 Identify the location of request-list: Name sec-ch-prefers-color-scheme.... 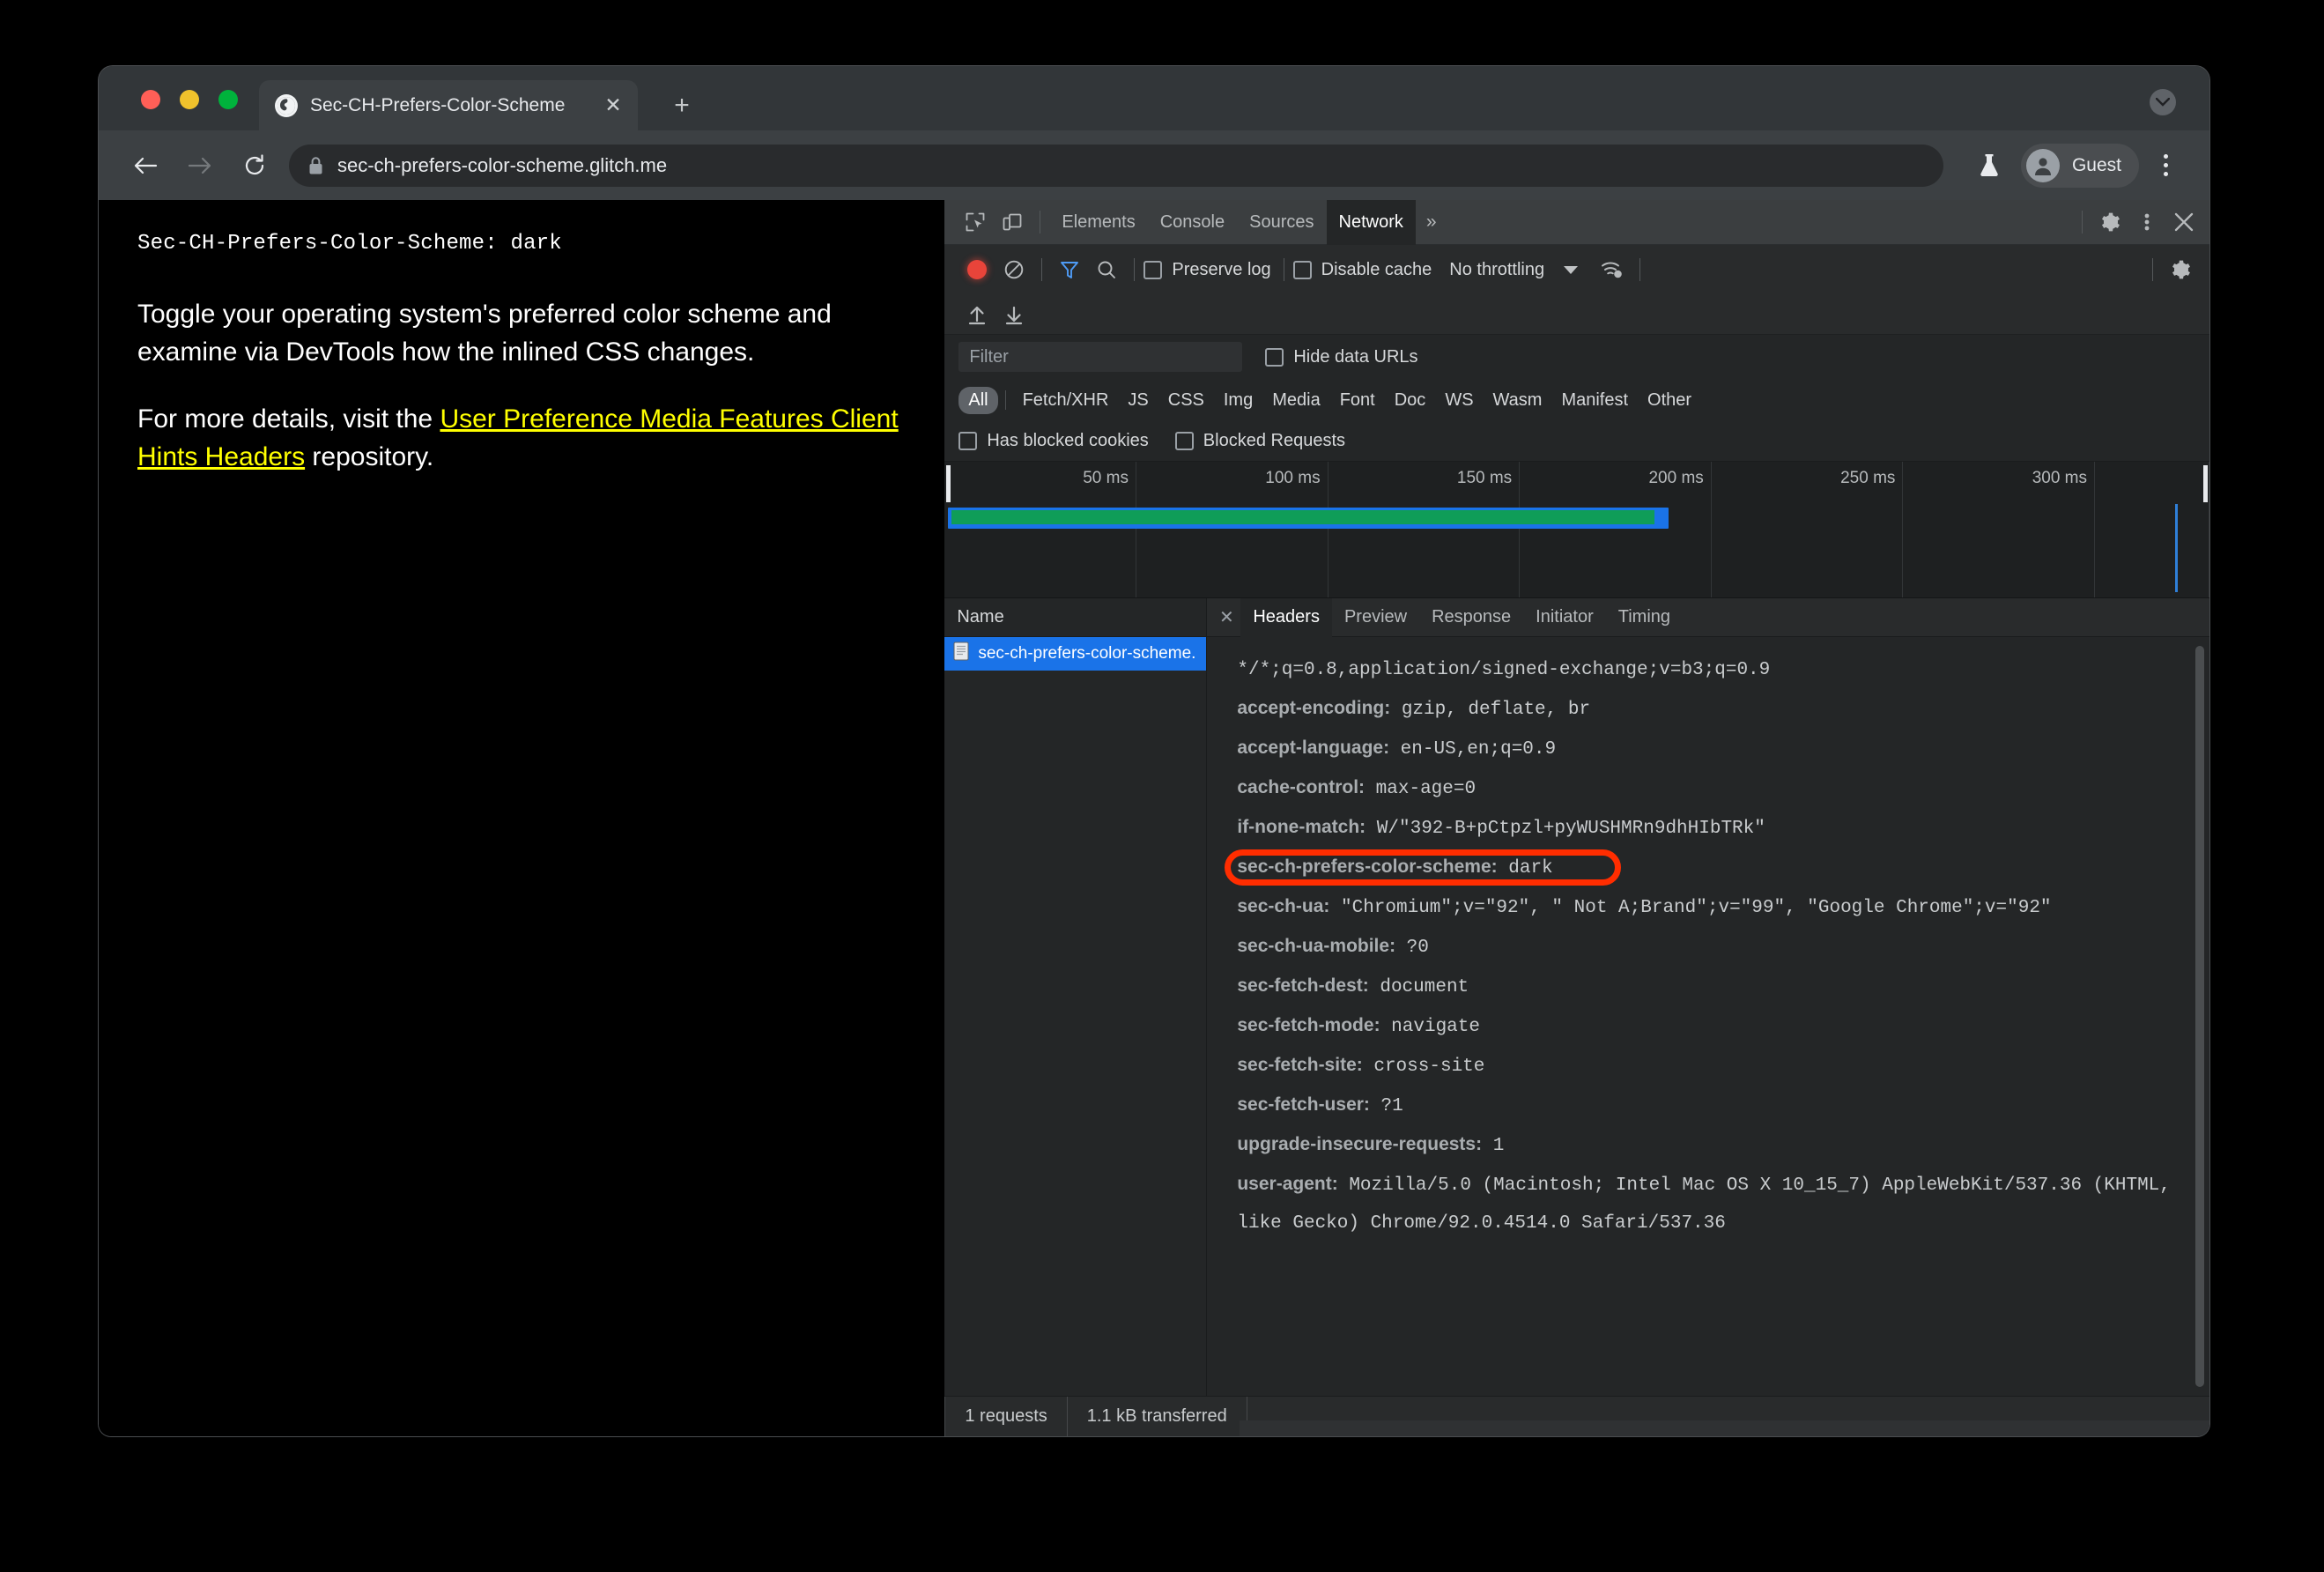
(1076, 997).